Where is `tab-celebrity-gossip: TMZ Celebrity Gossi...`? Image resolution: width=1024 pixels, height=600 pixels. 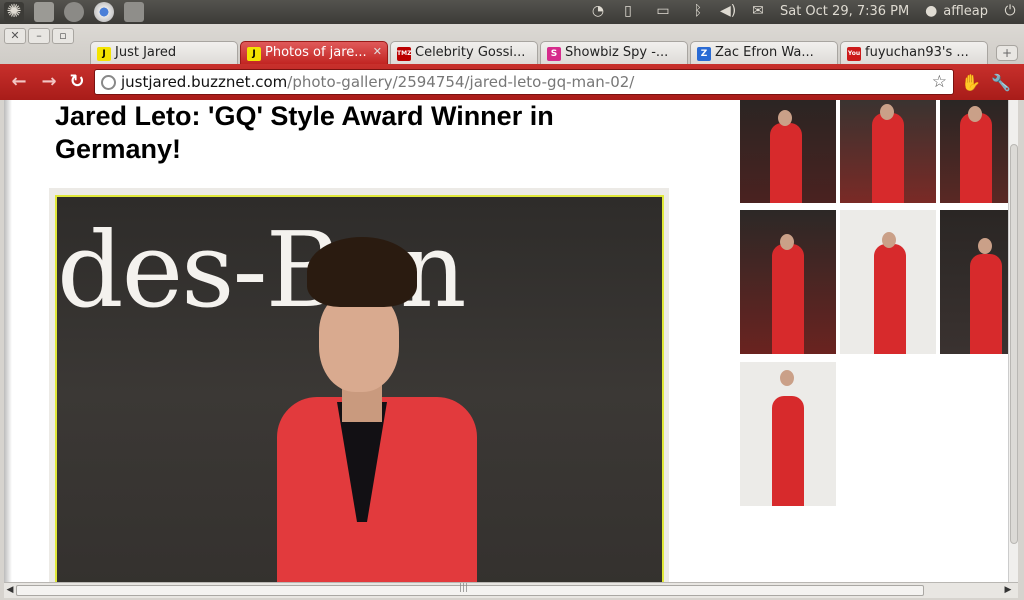 tab-celebrity-gossip: TMZ Celebrity Gossi... is located at coordinates (464, 53).